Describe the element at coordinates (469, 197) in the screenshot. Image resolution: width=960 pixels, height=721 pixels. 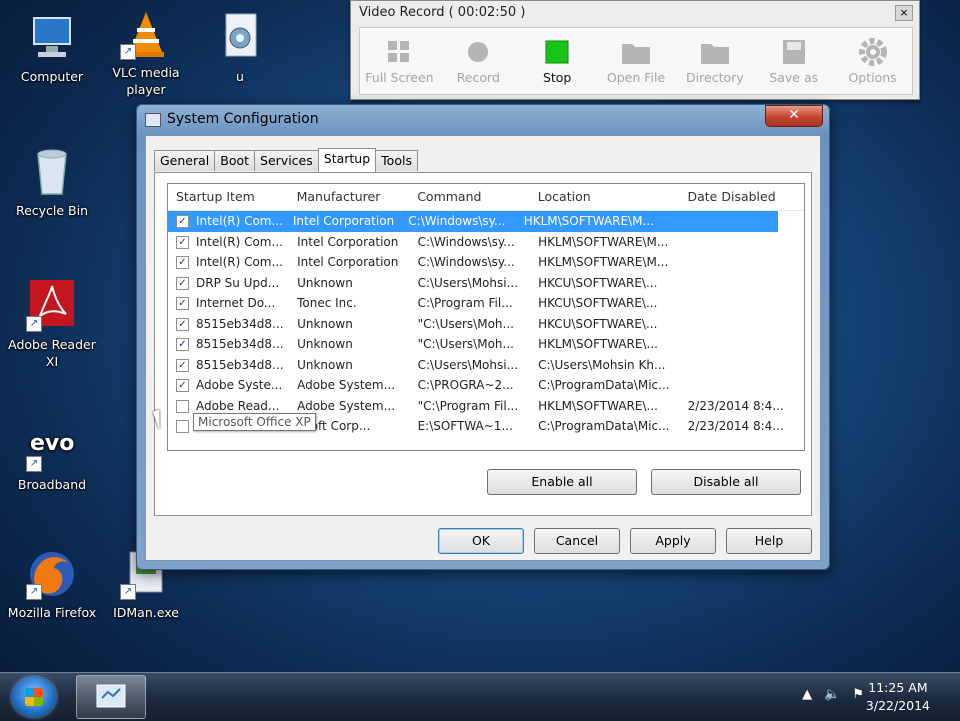
I see `column-header-command: Command` at that location.